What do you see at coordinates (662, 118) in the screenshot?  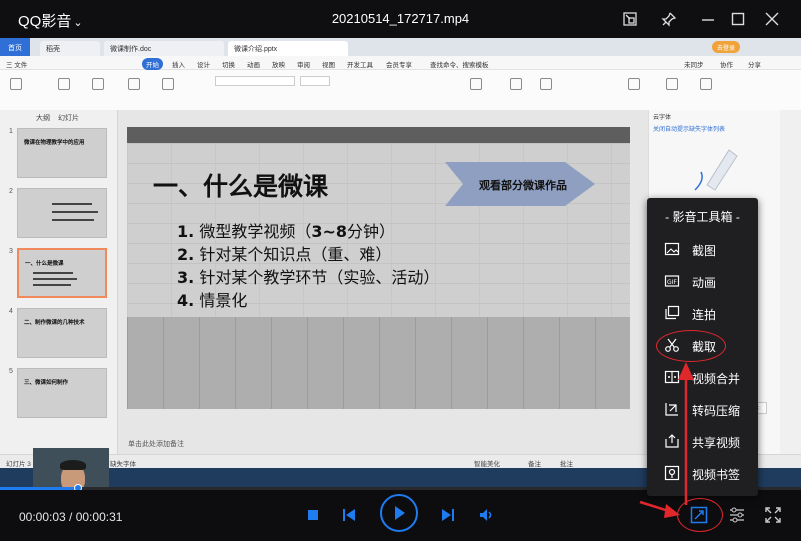 I see `cloud-font-title: 云字体` at bounding box center [662, 118].